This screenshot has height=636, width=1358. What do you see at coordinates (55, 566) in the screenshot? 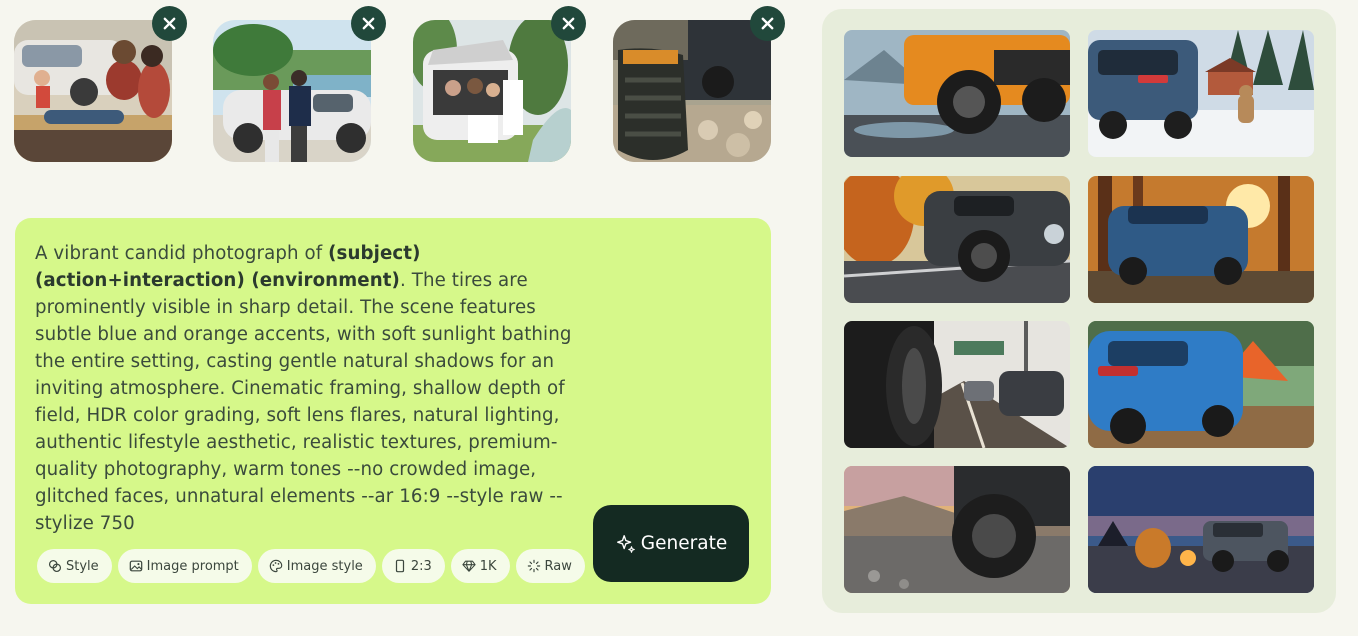
I see `style-icon` at bounding box center [55, 566].